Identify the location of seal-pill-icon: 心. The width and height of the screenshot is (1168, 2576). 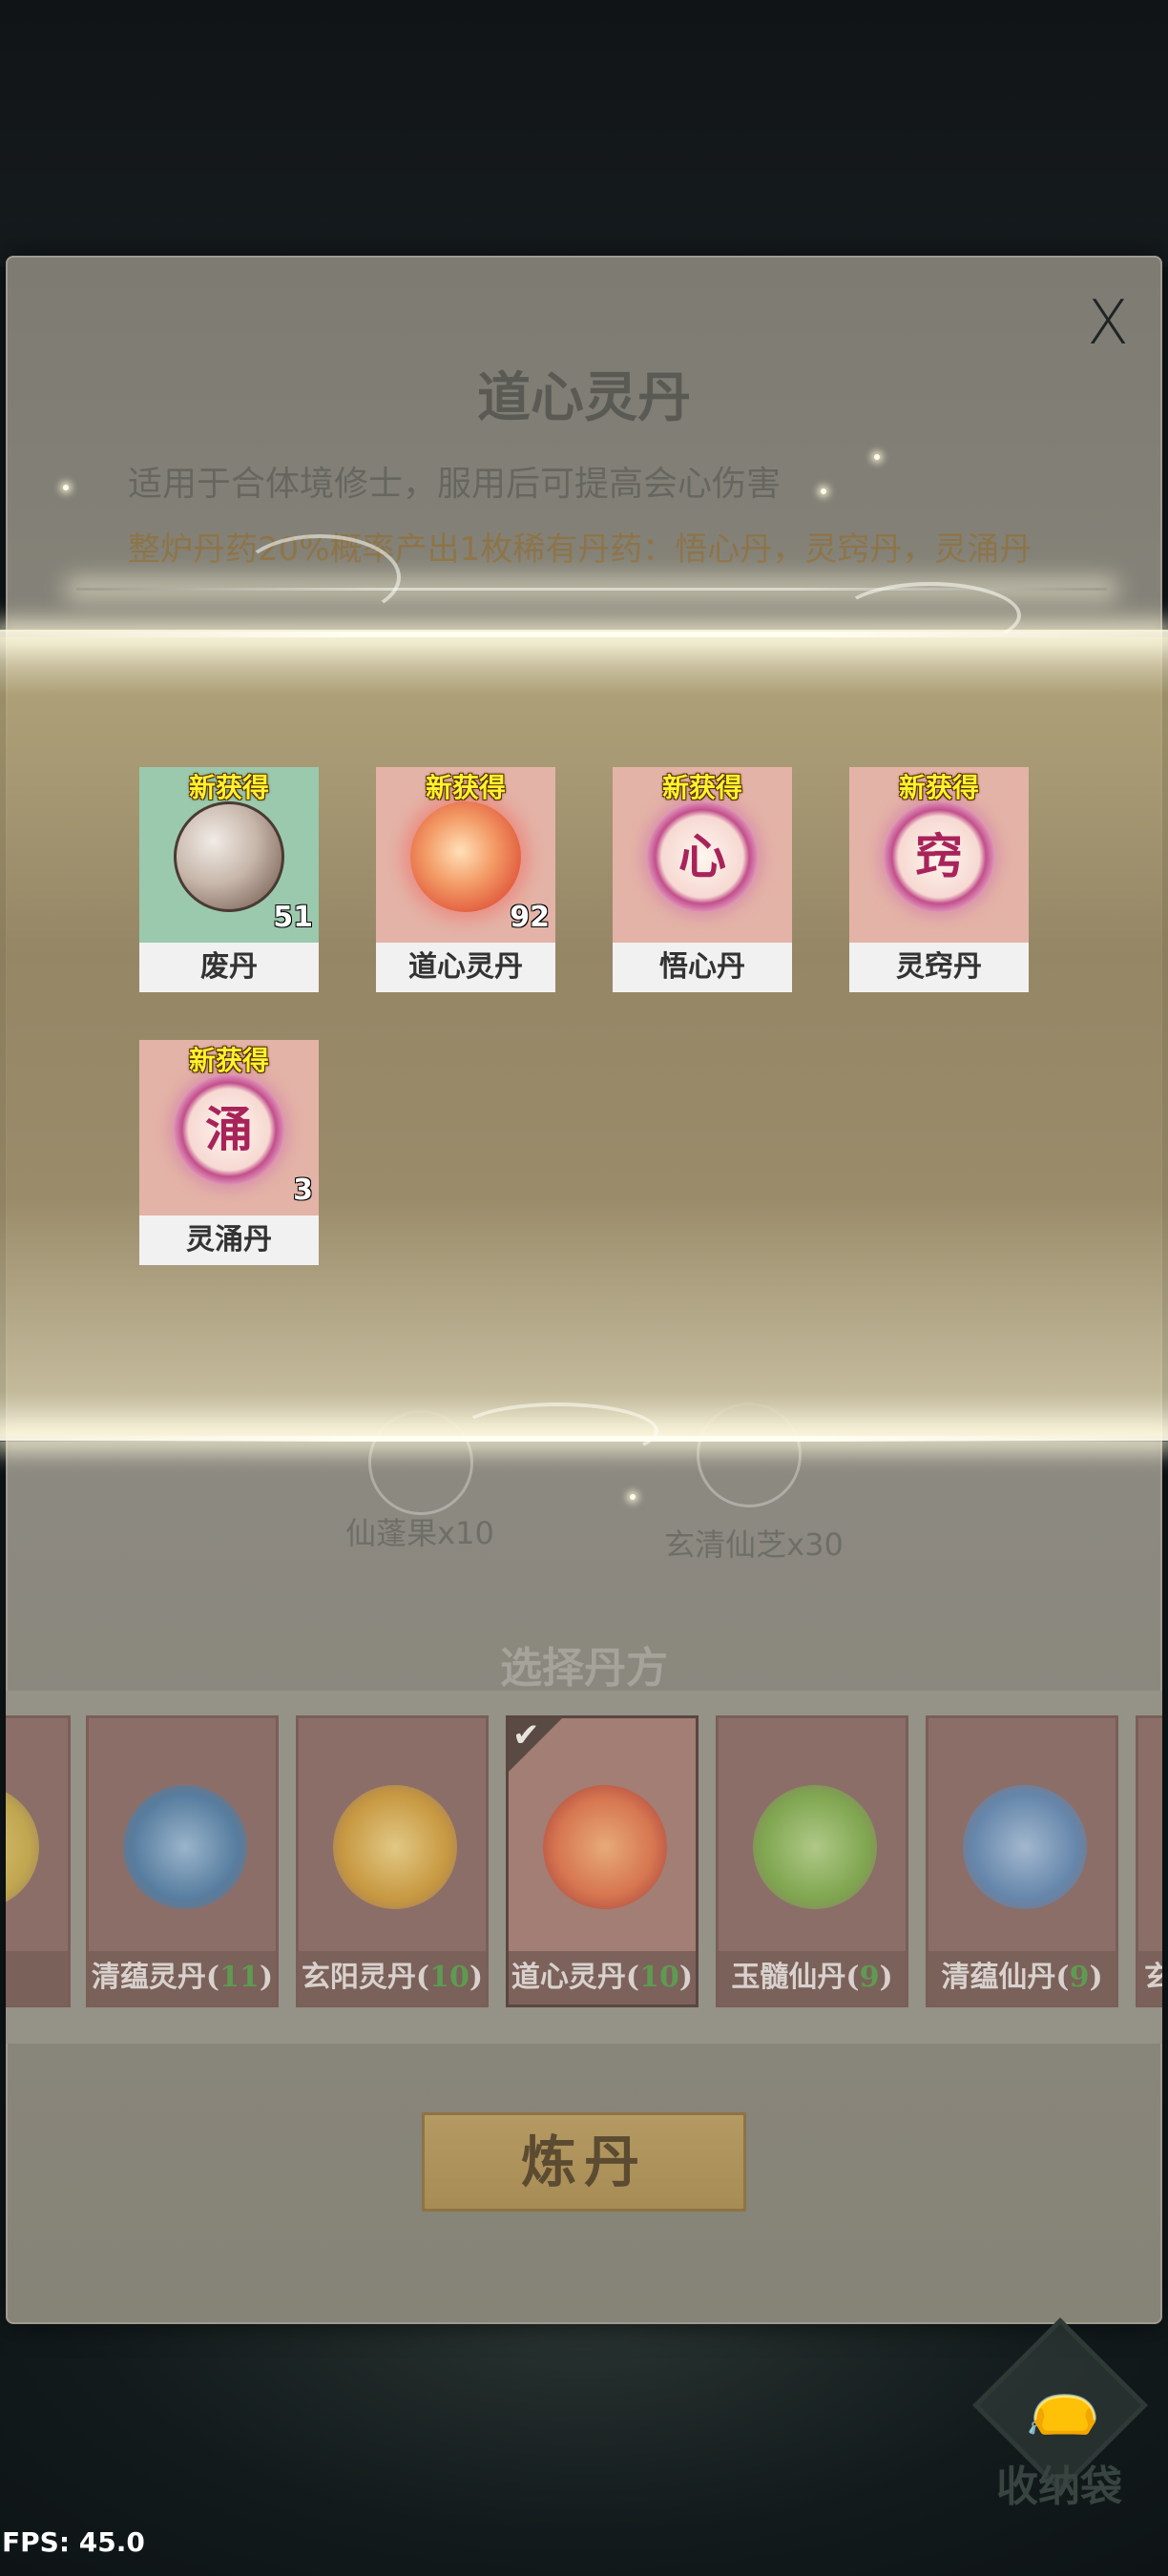
(702, 856).